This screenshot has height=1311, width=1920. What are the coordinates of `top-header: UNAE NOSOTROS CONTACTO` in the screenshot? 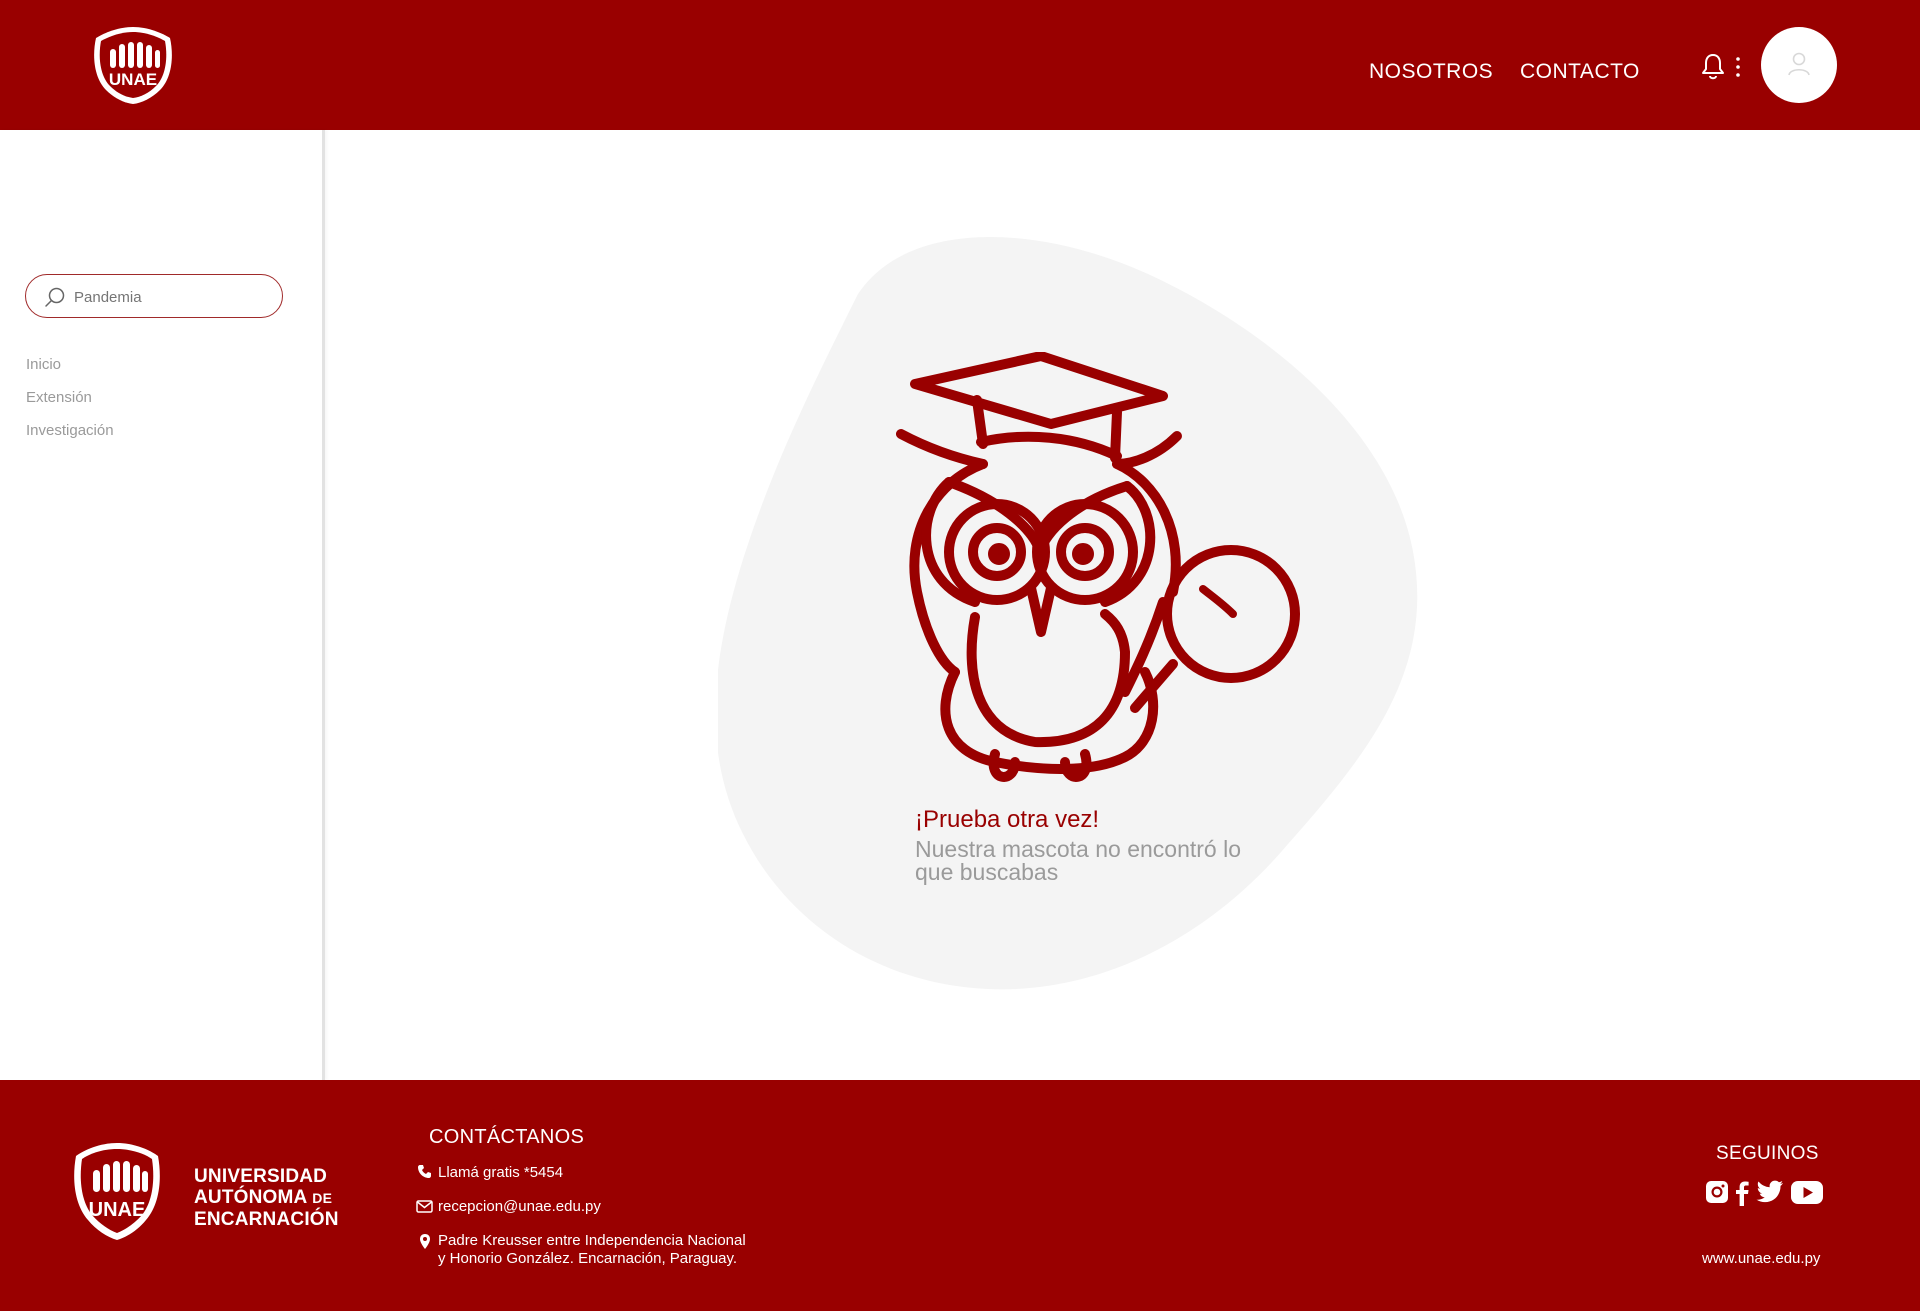 It's located at (960, 65).